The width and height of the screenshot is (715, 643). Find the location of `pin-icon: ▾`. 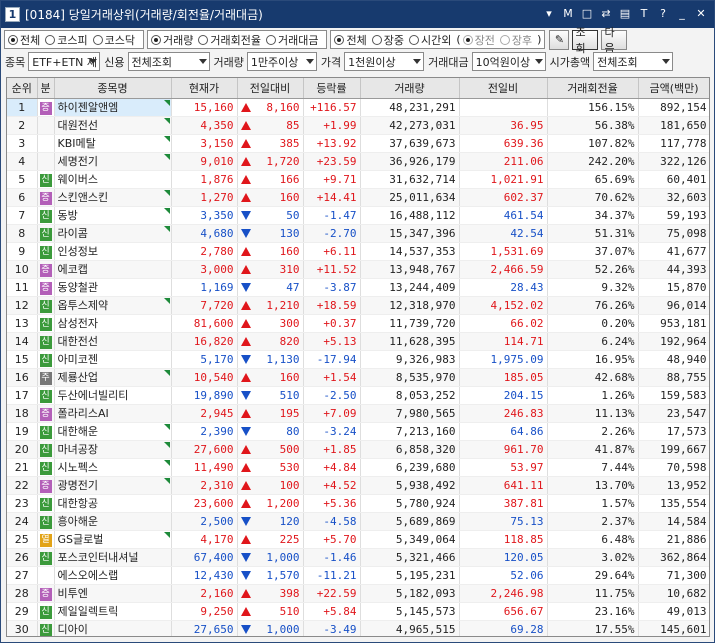

pin-icon: ▾ is located at coordinates (549, 13).